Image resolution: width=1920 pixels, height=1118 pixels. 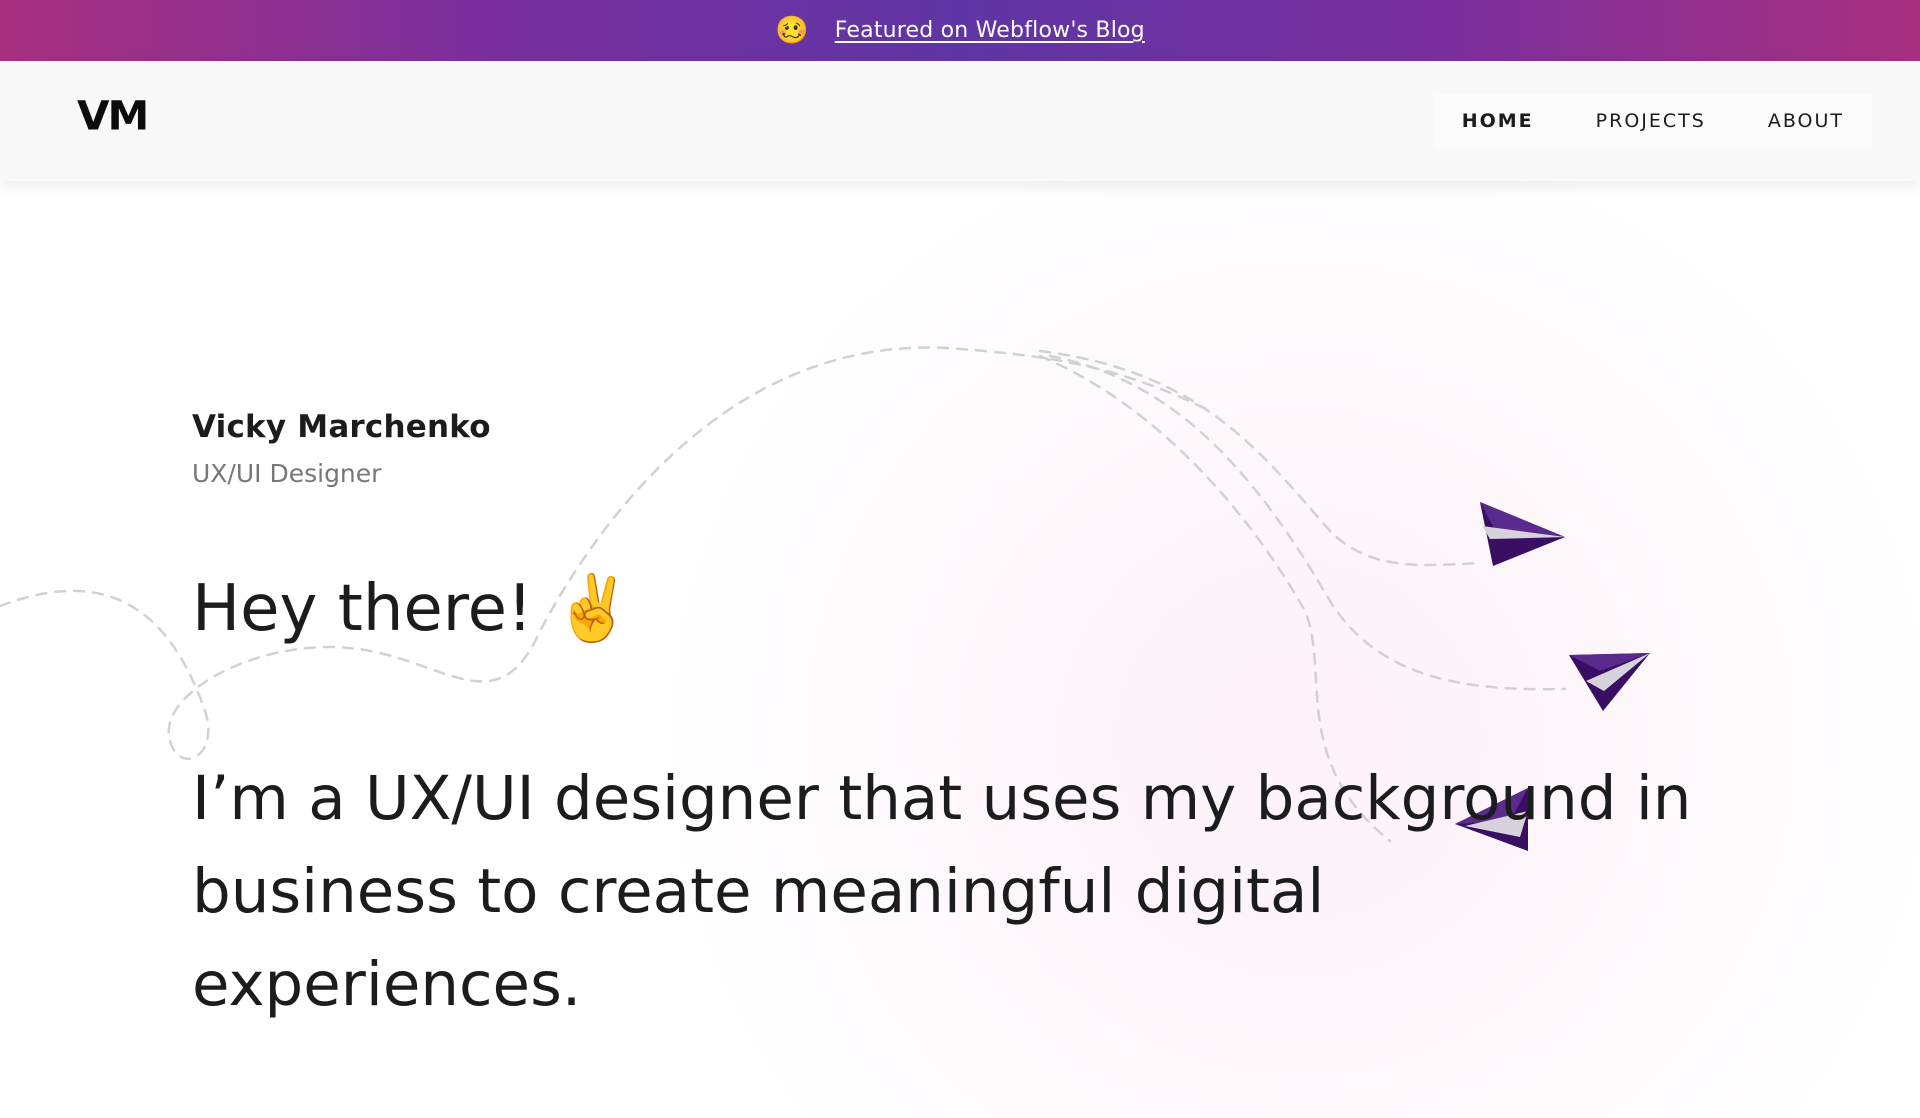 What do you see at coordinates (1260, 458) in the screenshot?
I see `dashed-path` at bounding box center [1260, 458].